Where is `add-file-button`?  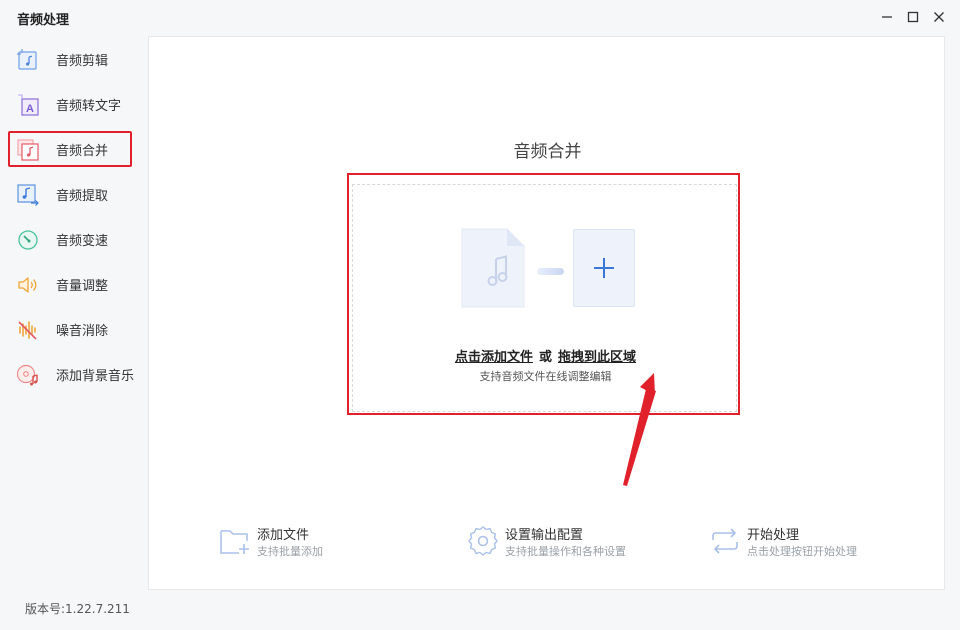
add-file-button is located at coordinates (604, 268).